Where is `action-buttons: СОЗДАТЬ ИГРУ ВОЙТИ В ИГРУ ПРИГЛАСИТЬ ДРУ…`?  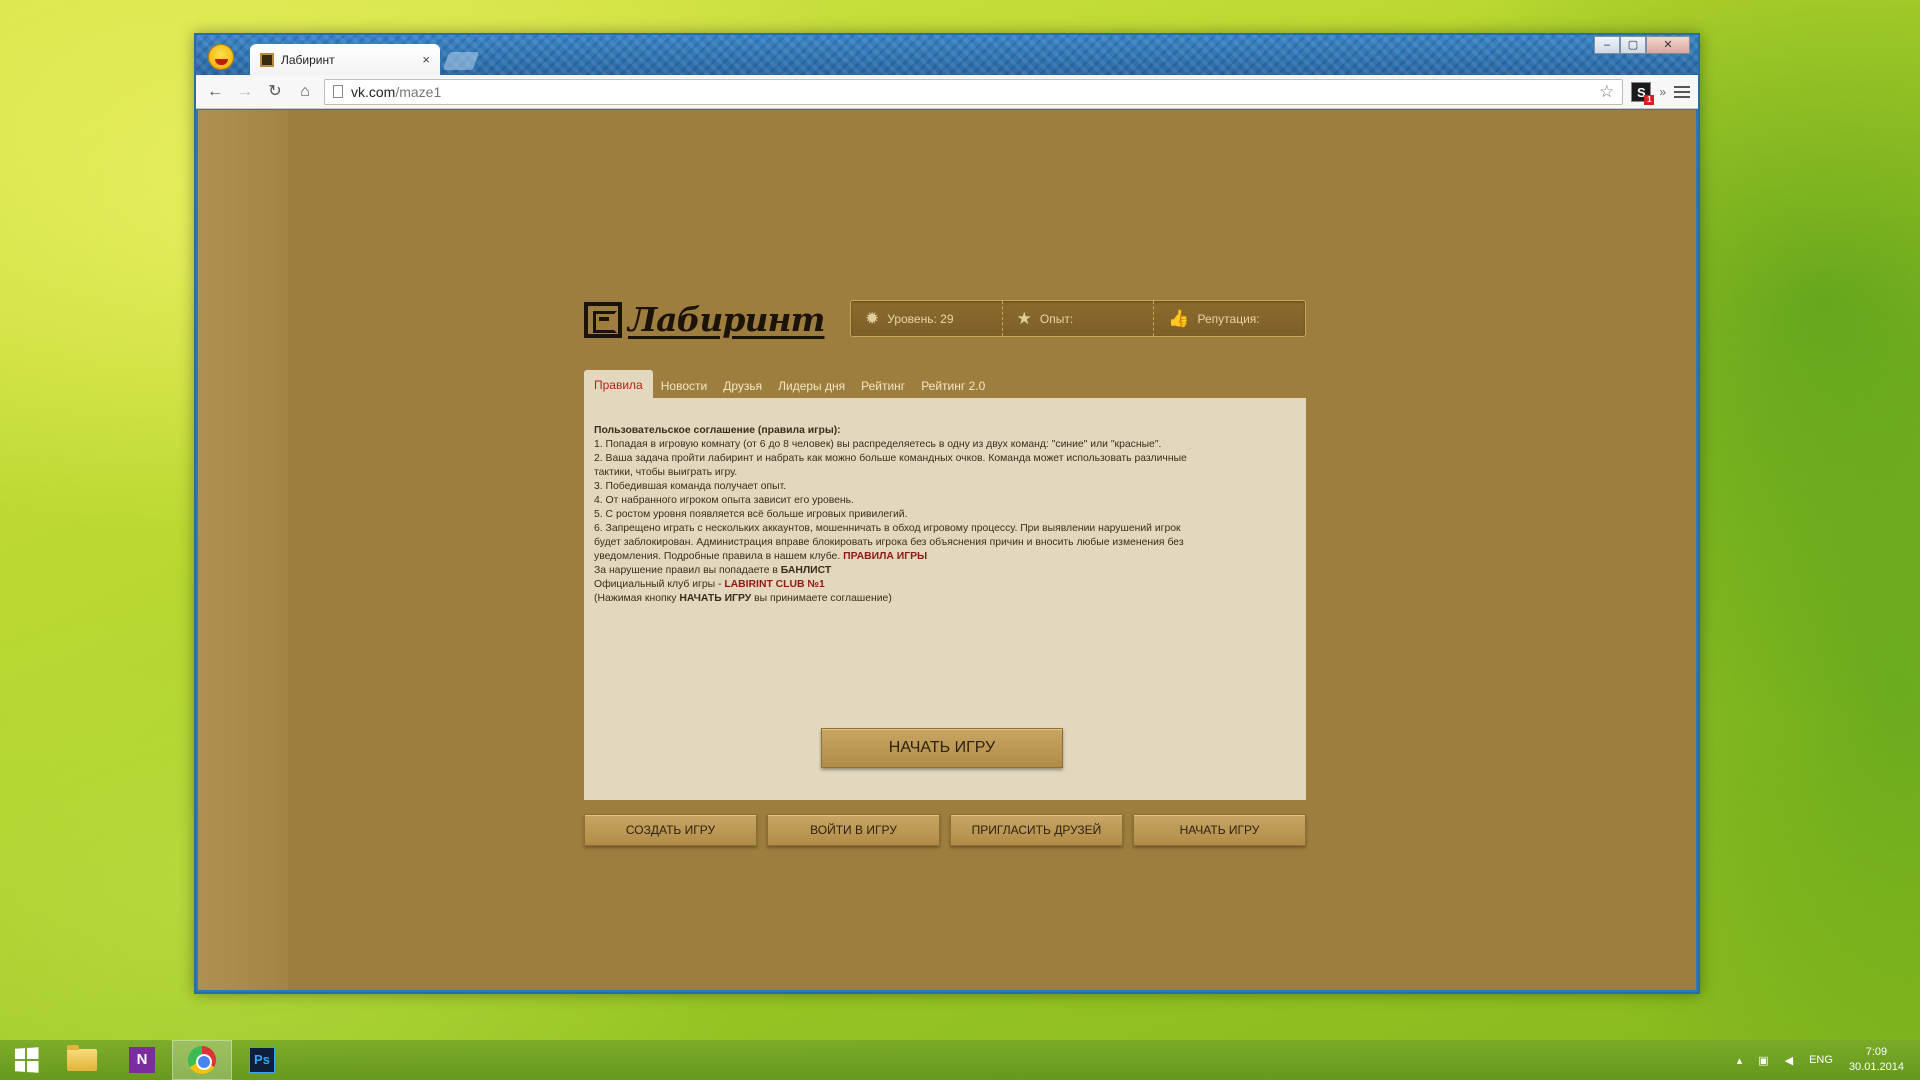 action-buttons: СОЗДАТЬ ИГРУ ВОЙТИ В ИГРУ ПРИГЛАСИТЬ ДРУ… is located at coordinates (945, 830).